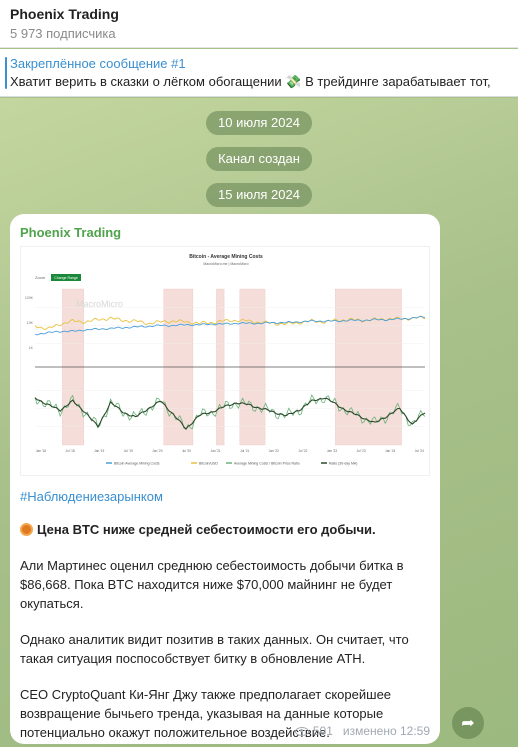 This screenshot has height=747, width=518. What do you see at coordinates (343, 464) in the screenshot?
I see `legend-label: Ratio (30-day MA)` at bounding box center [343, 464].